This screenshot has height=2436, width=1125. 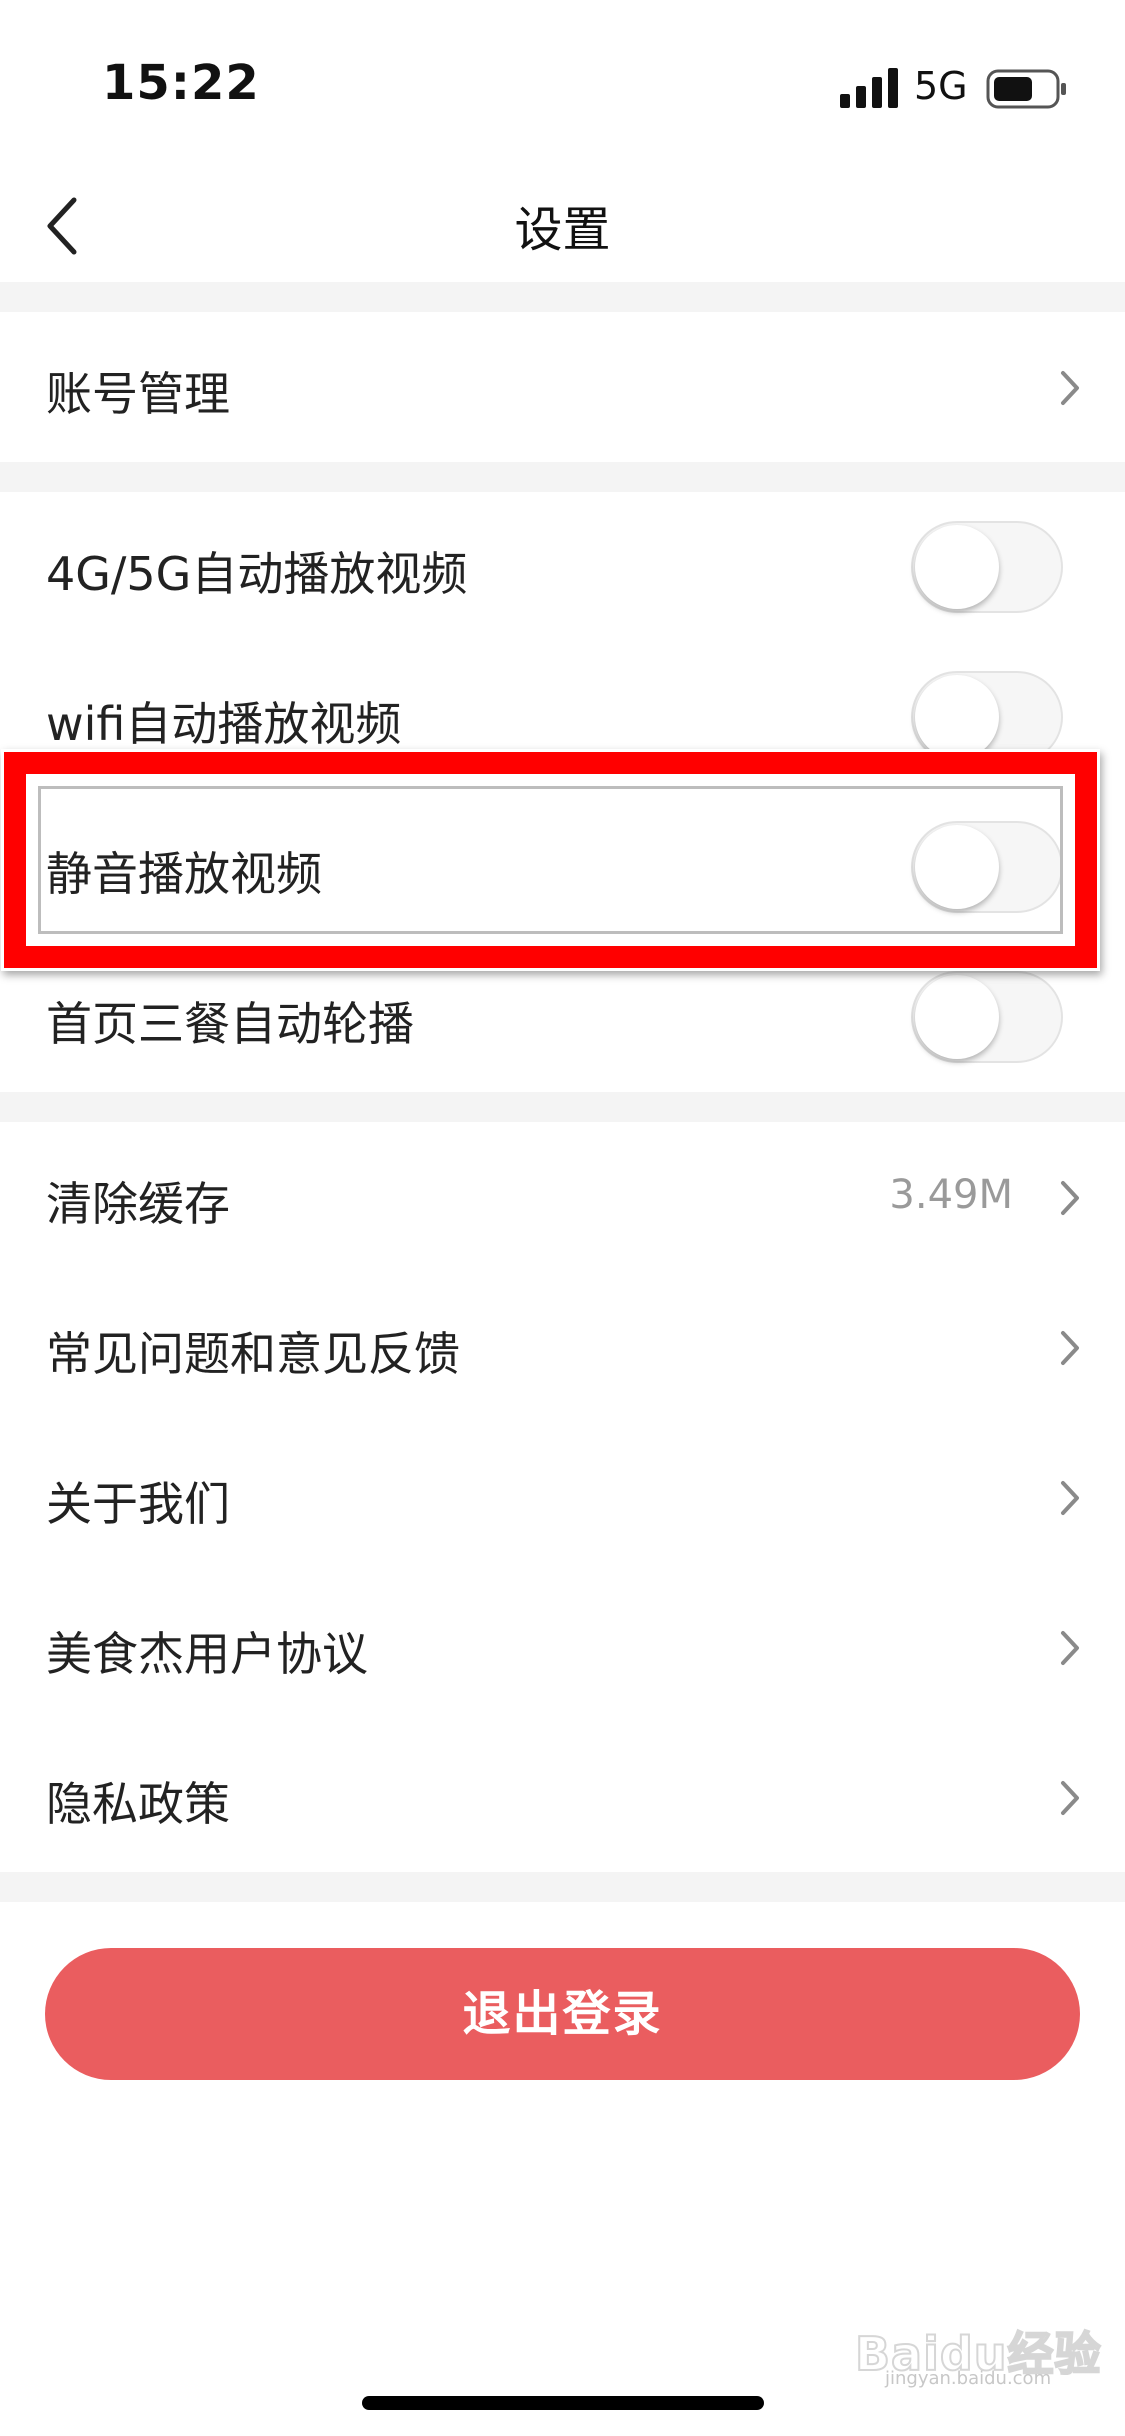 What do you see at coordinates (562, 1647) in the screenshot?
I see `row-user-agreement: 美食杰用户协议` at bounding box center [562, 1647].